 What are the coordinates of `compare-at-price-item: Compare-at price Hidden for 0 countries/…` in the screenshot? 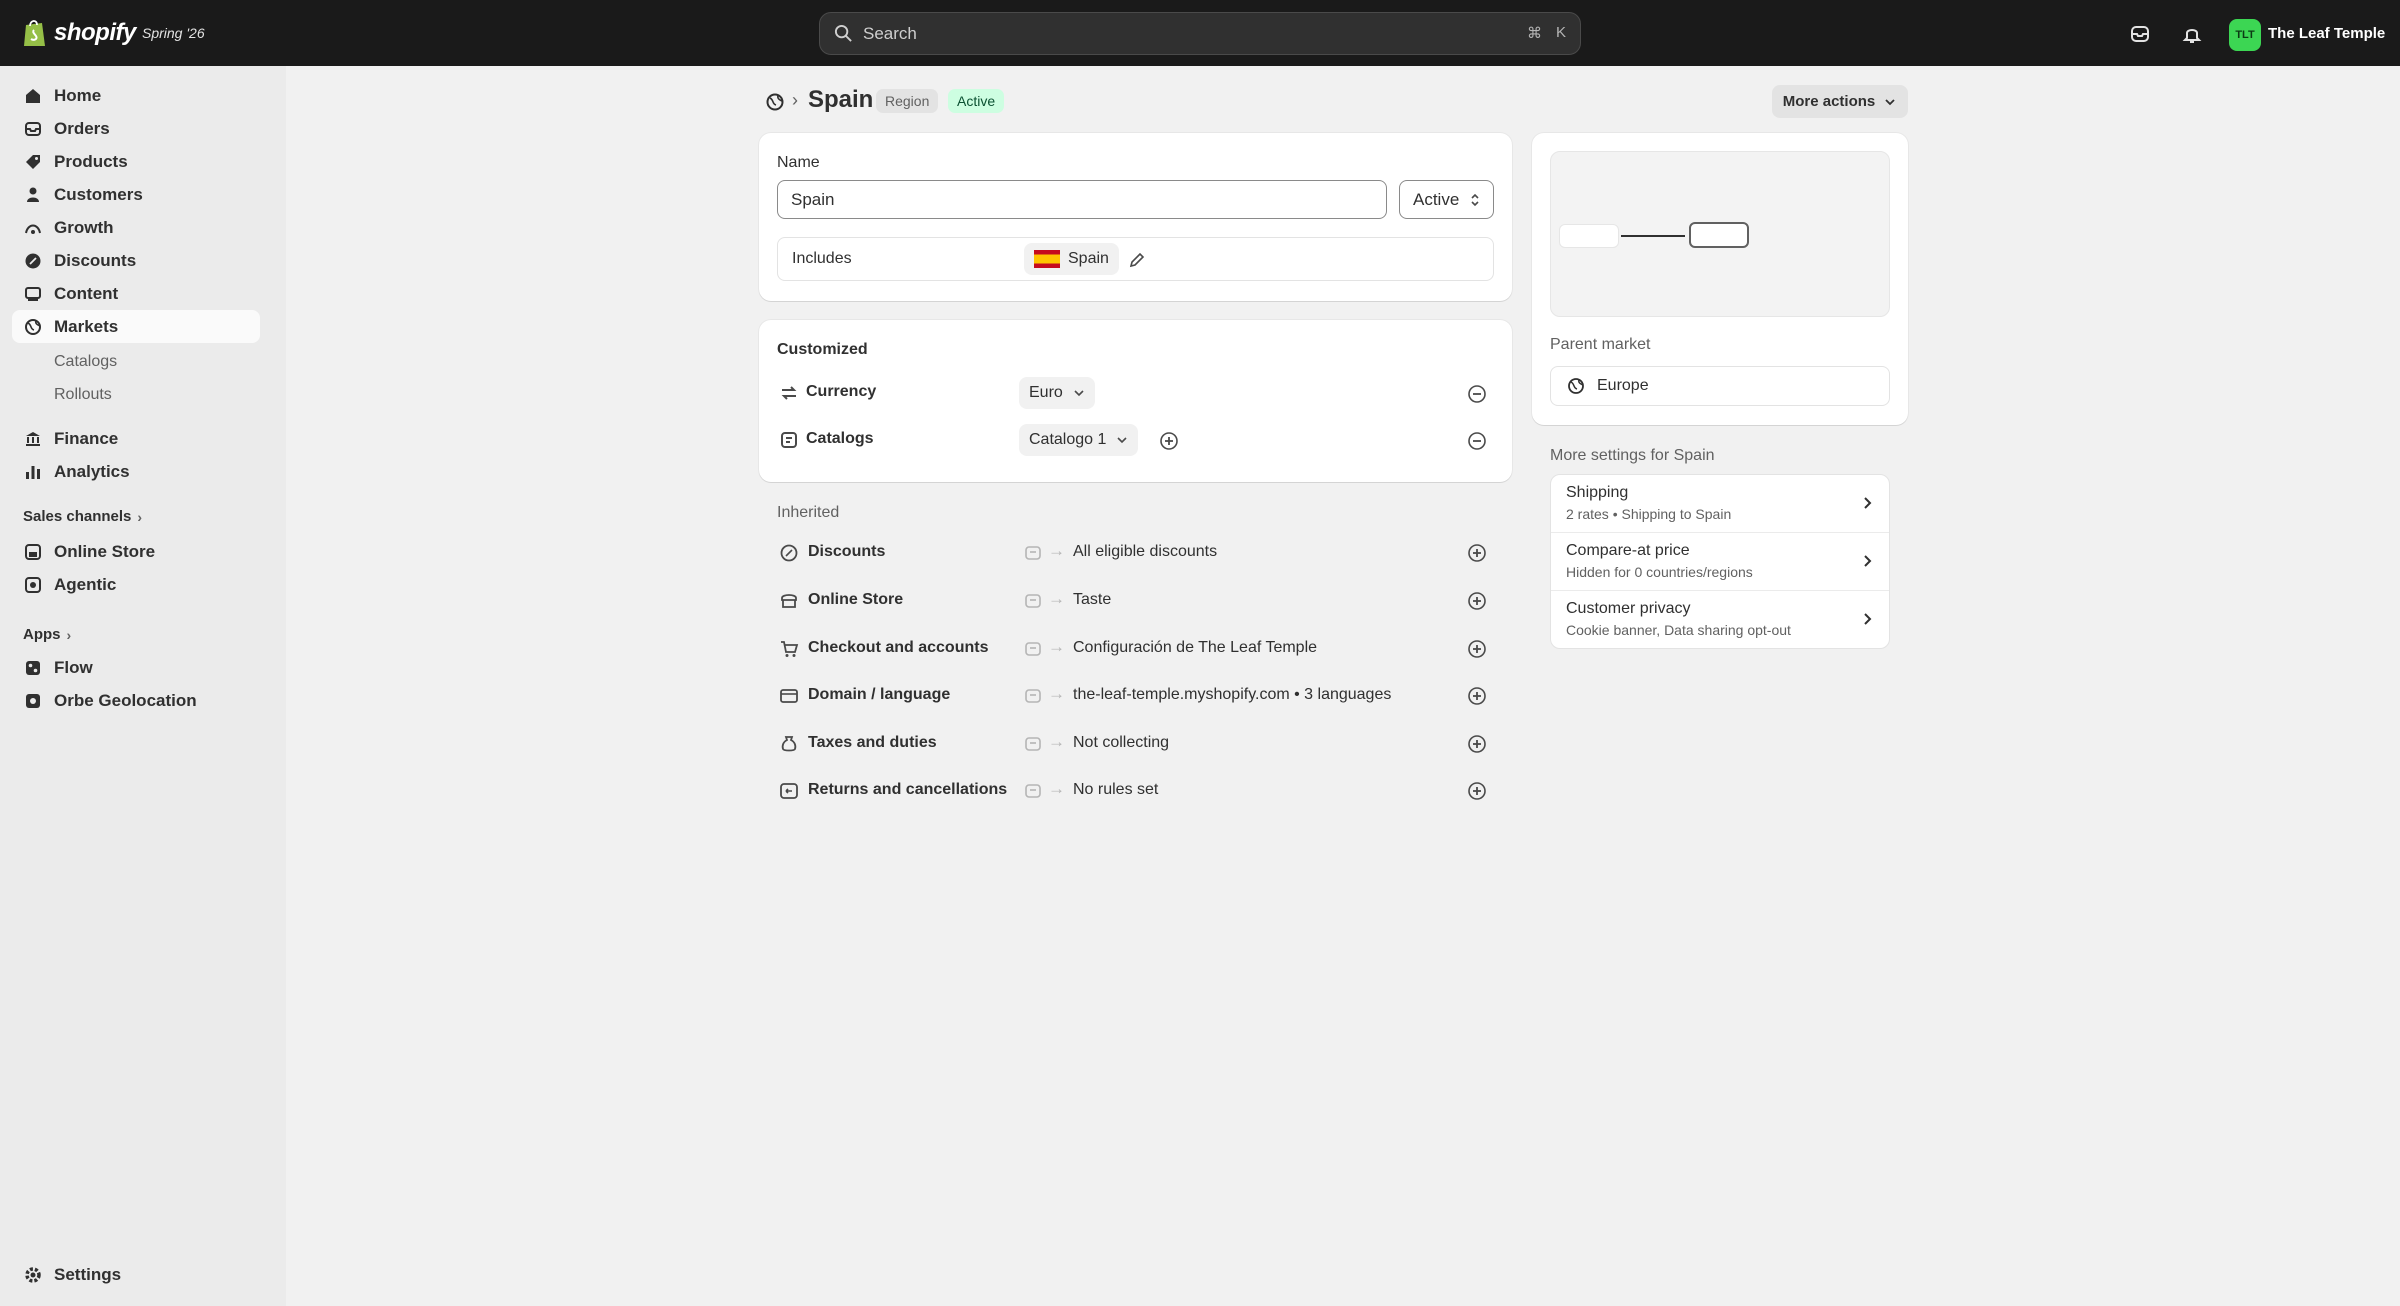 It's located at (1720, 562).